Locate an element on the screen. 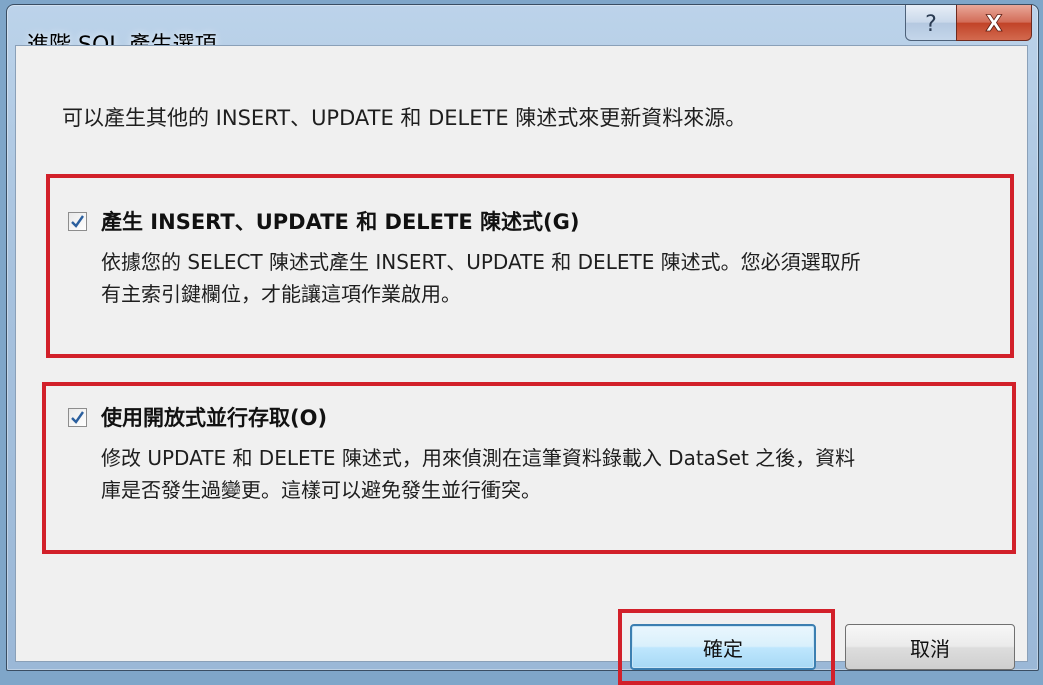  generate-statements-option: 產生 INSERT、UPDATE 和 DELETE 陳述式(G) is located at coordinates (323, 221).